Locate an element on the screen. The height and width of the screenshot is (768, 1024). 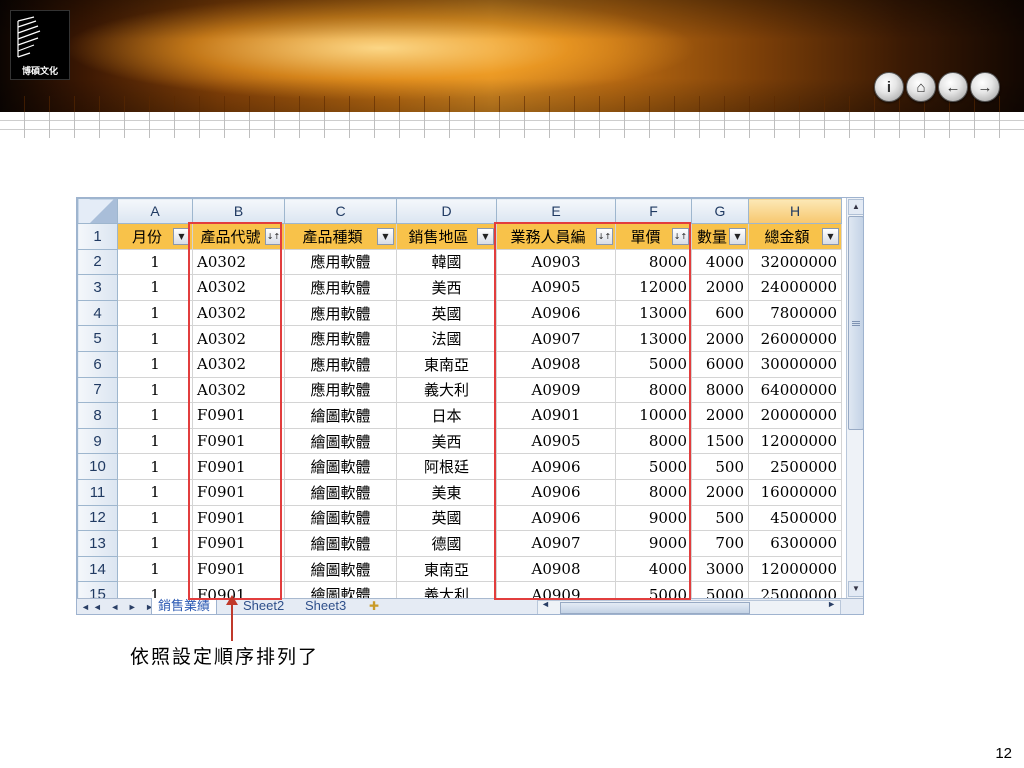
column-letter-b: B is located at coordinates (238, 211).